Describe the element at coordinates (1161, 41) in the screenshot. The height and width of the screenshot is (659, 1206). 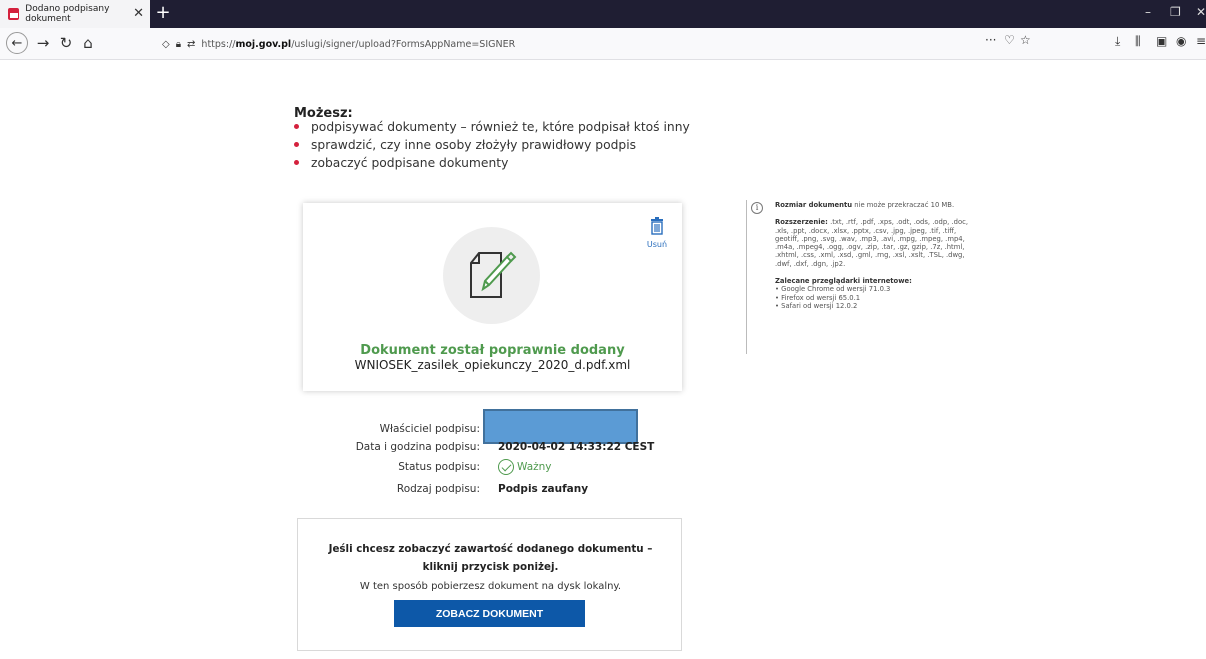
I see `sidebar-icon: ▣` at that location.